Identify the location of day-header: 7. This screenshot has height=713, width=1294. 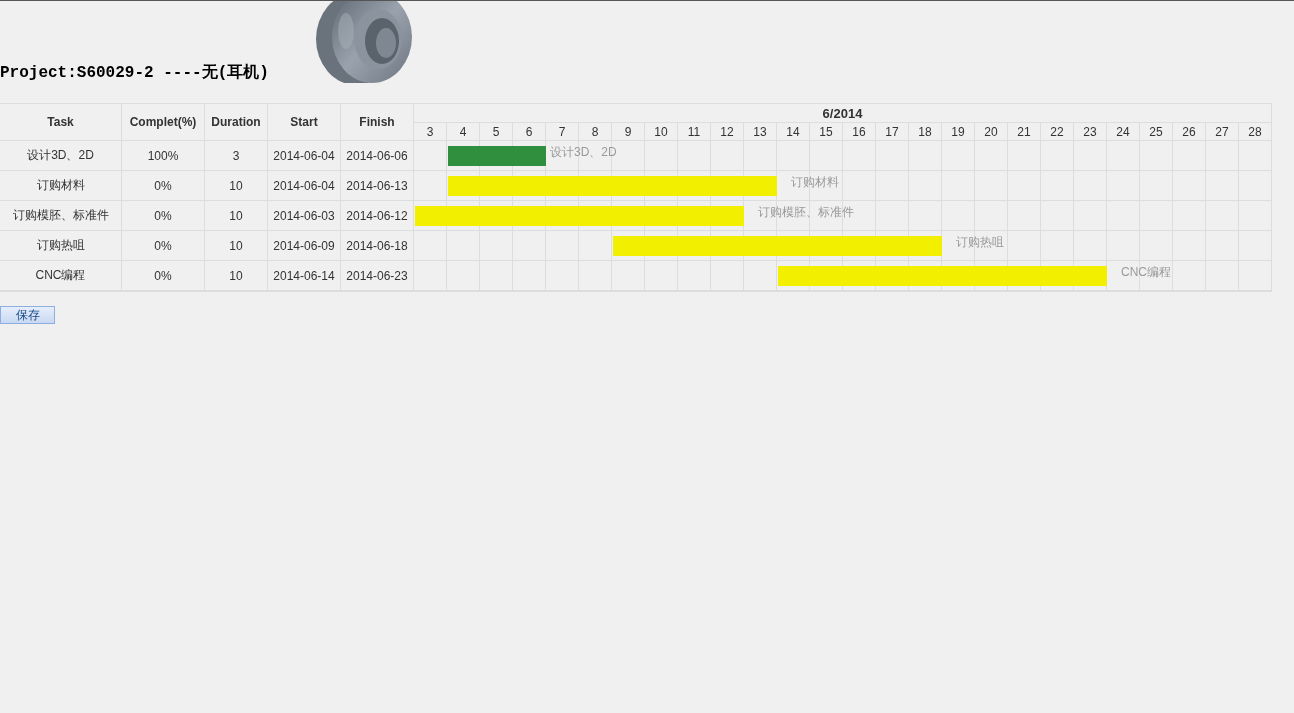
(562, 132).